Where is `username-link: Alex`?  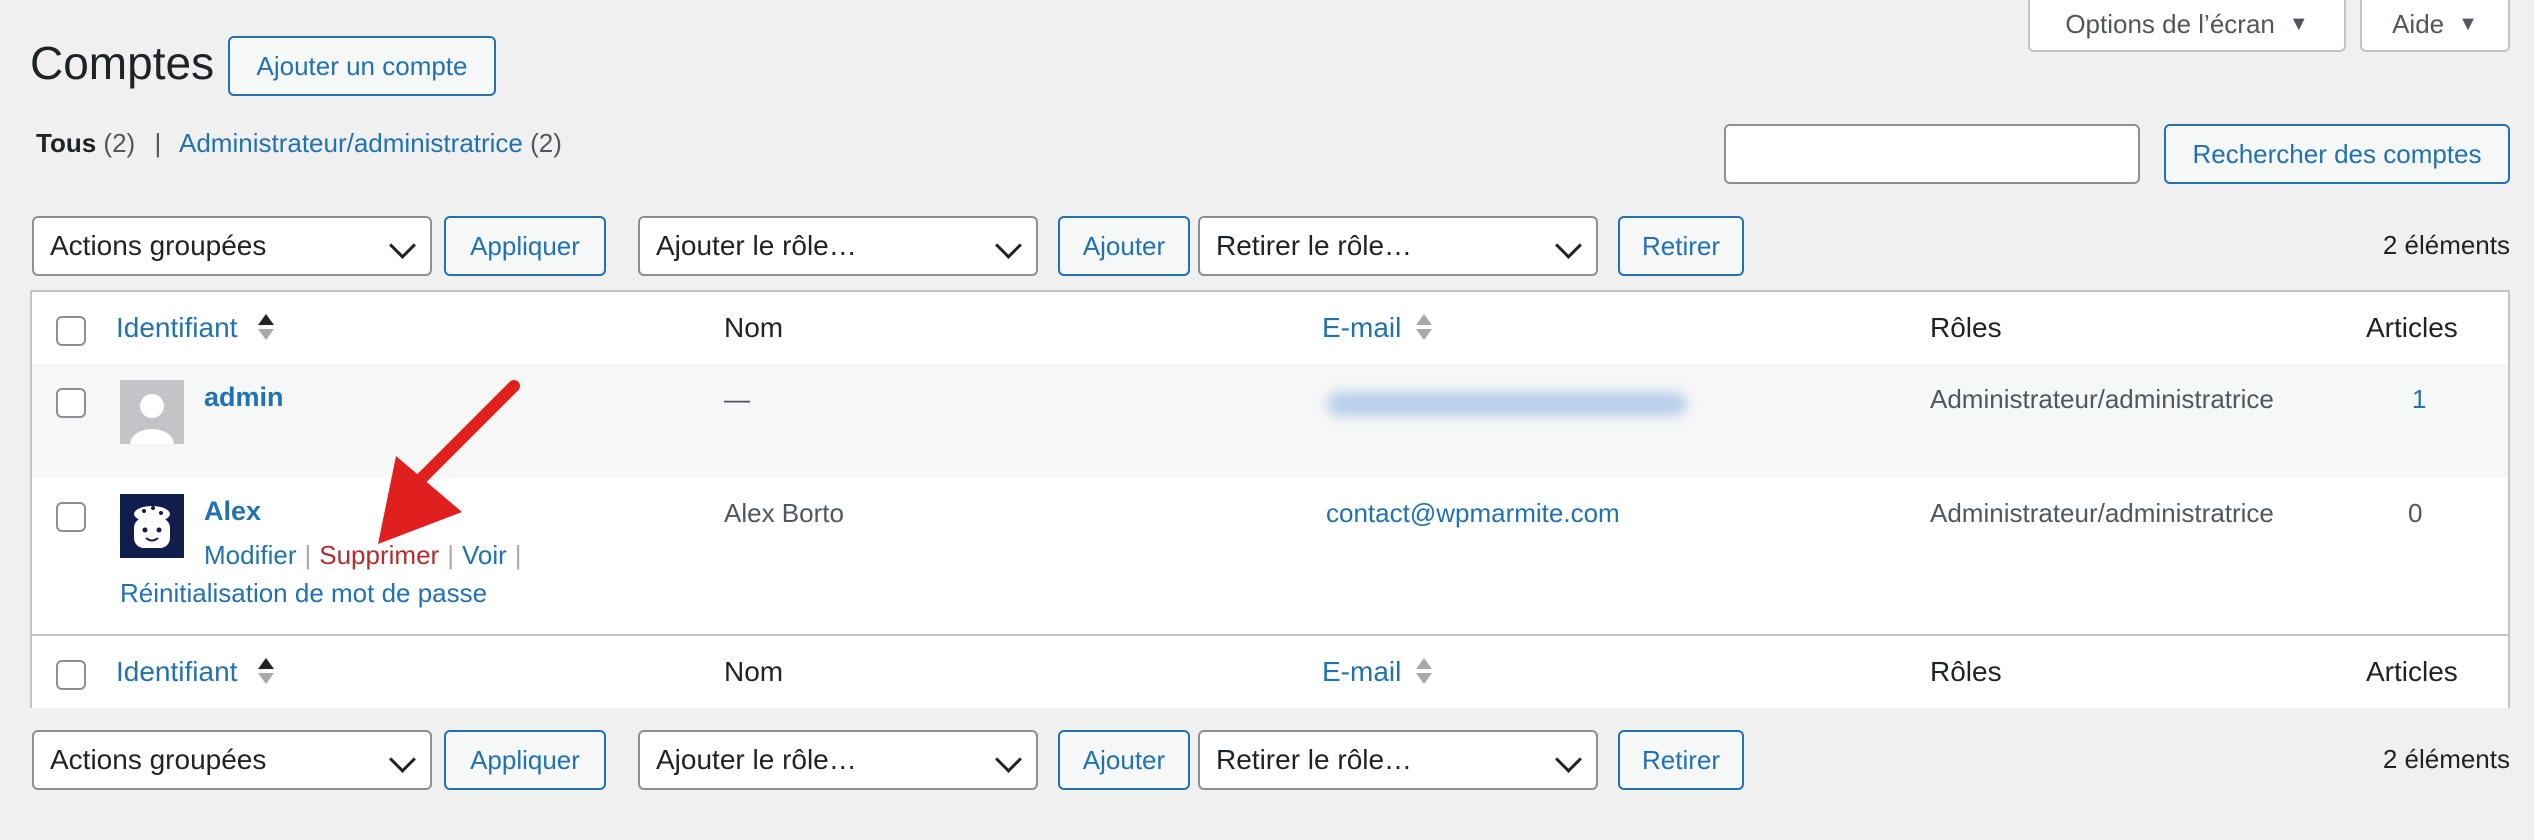
username-link: Alex is located at coordinates (232, 511).